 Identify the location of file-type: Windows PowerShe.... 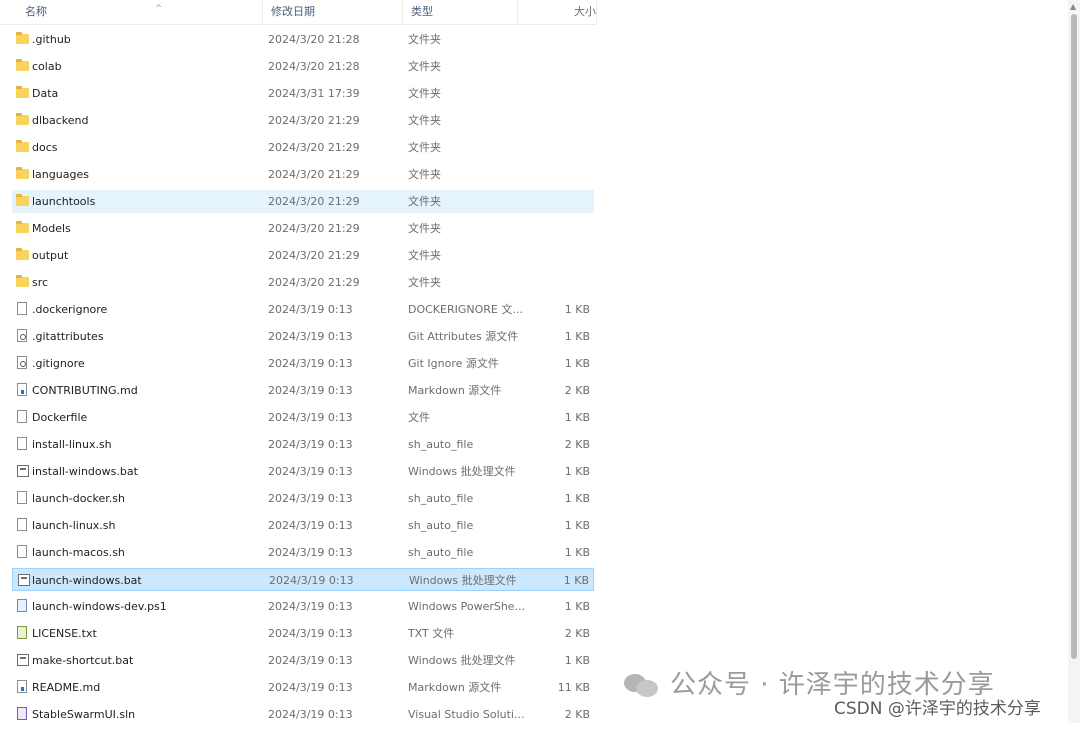
(467, 606).